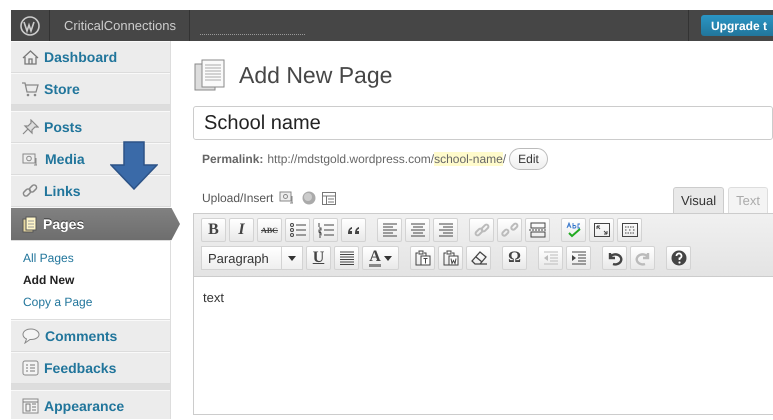  I want to click on more-icon, so click(537, 230).